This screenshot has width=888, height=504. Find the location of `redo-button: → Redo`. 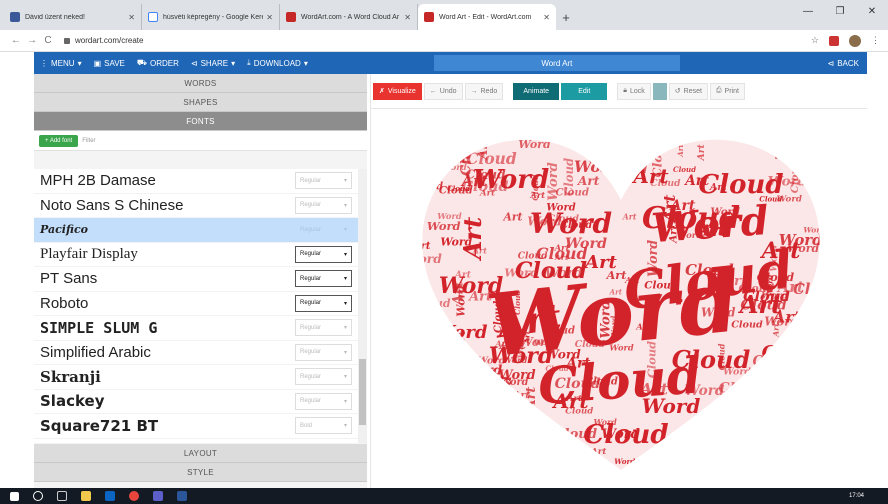

redo-button: → Redo is located at coordinates (484, 91).